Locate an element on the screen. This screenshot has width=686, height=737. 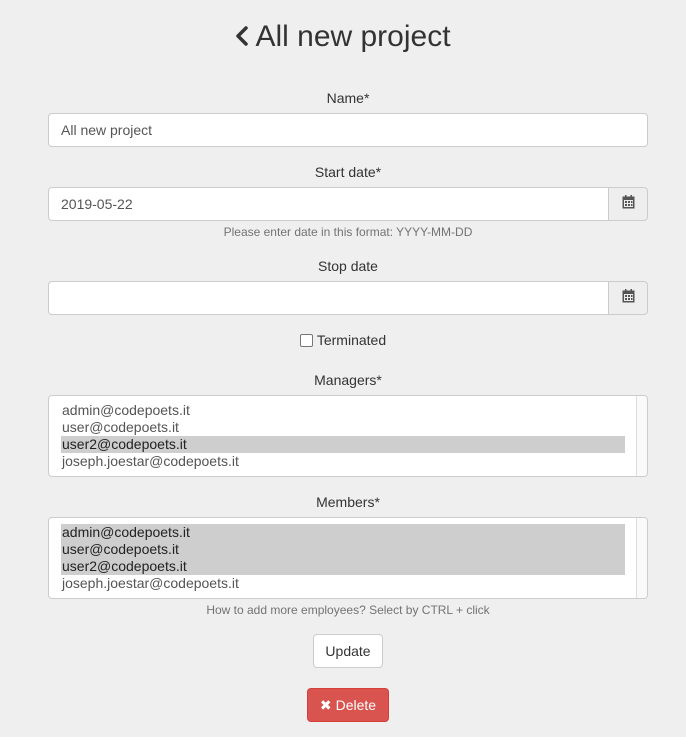
delete-button: ✖ Delete is located at coordinates (348, 705).